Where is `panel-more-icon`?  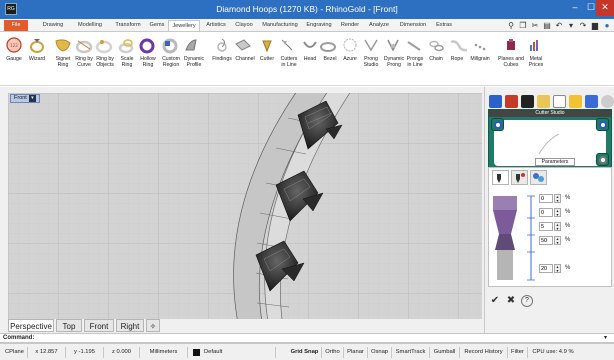
panel-more-icon is located at coordinates (607, 101).